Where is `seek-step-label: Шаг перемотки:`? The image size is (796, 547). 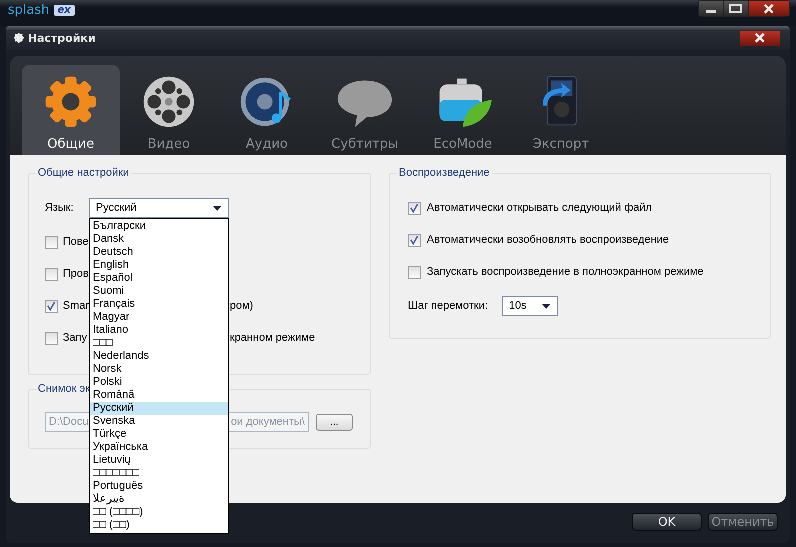
seek-step-label: Шаг перемотки: is located at coordinates (448, 306).